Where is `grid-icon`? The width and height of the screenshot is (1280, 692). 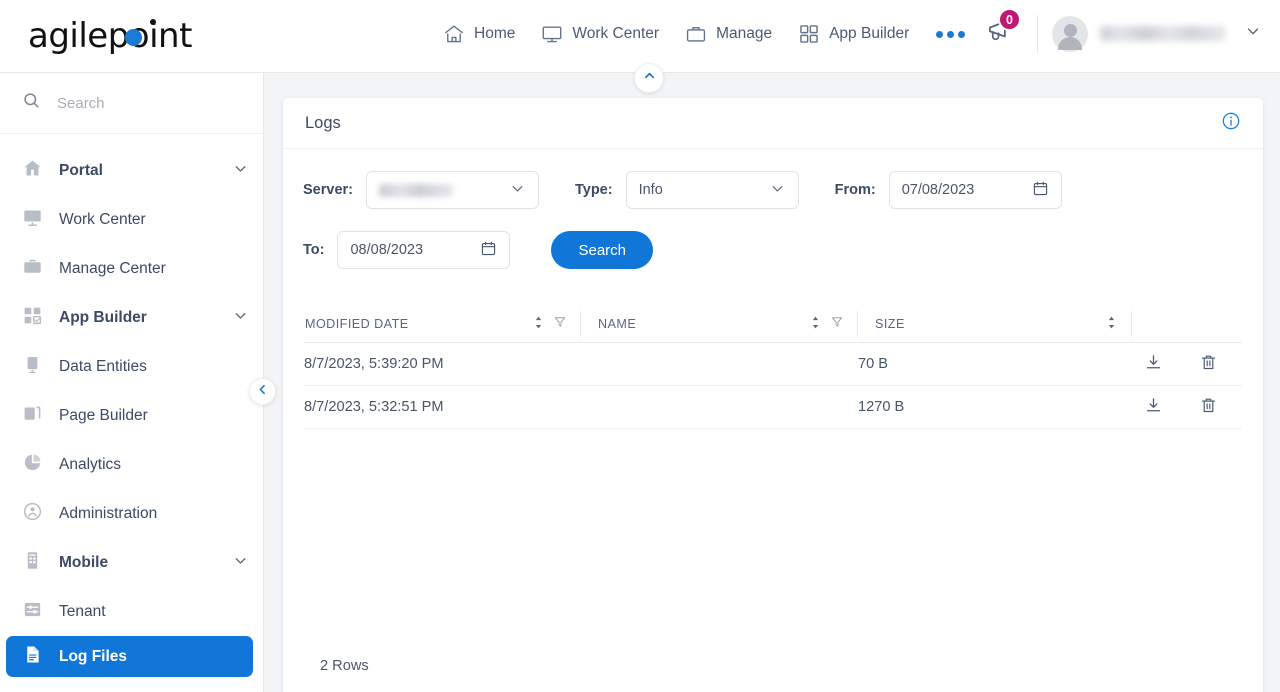
grid-icon is located at coordinates (809, 34).